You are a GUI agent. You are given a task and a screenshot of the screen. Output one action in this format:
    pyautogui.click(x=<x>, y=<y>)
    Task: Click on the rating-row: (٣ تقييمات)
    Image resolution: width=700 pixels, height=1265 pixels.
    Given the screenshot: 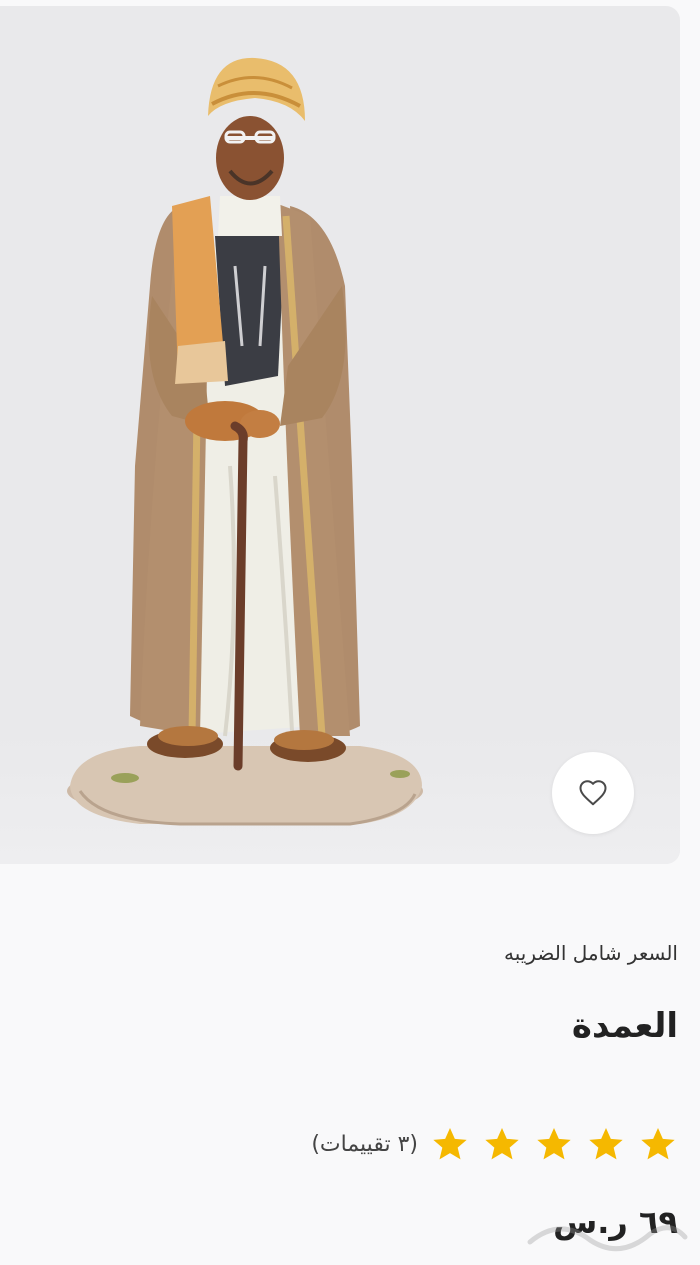 What is the action you would take?
    pyautogui.click(x=350, y=1145)
    